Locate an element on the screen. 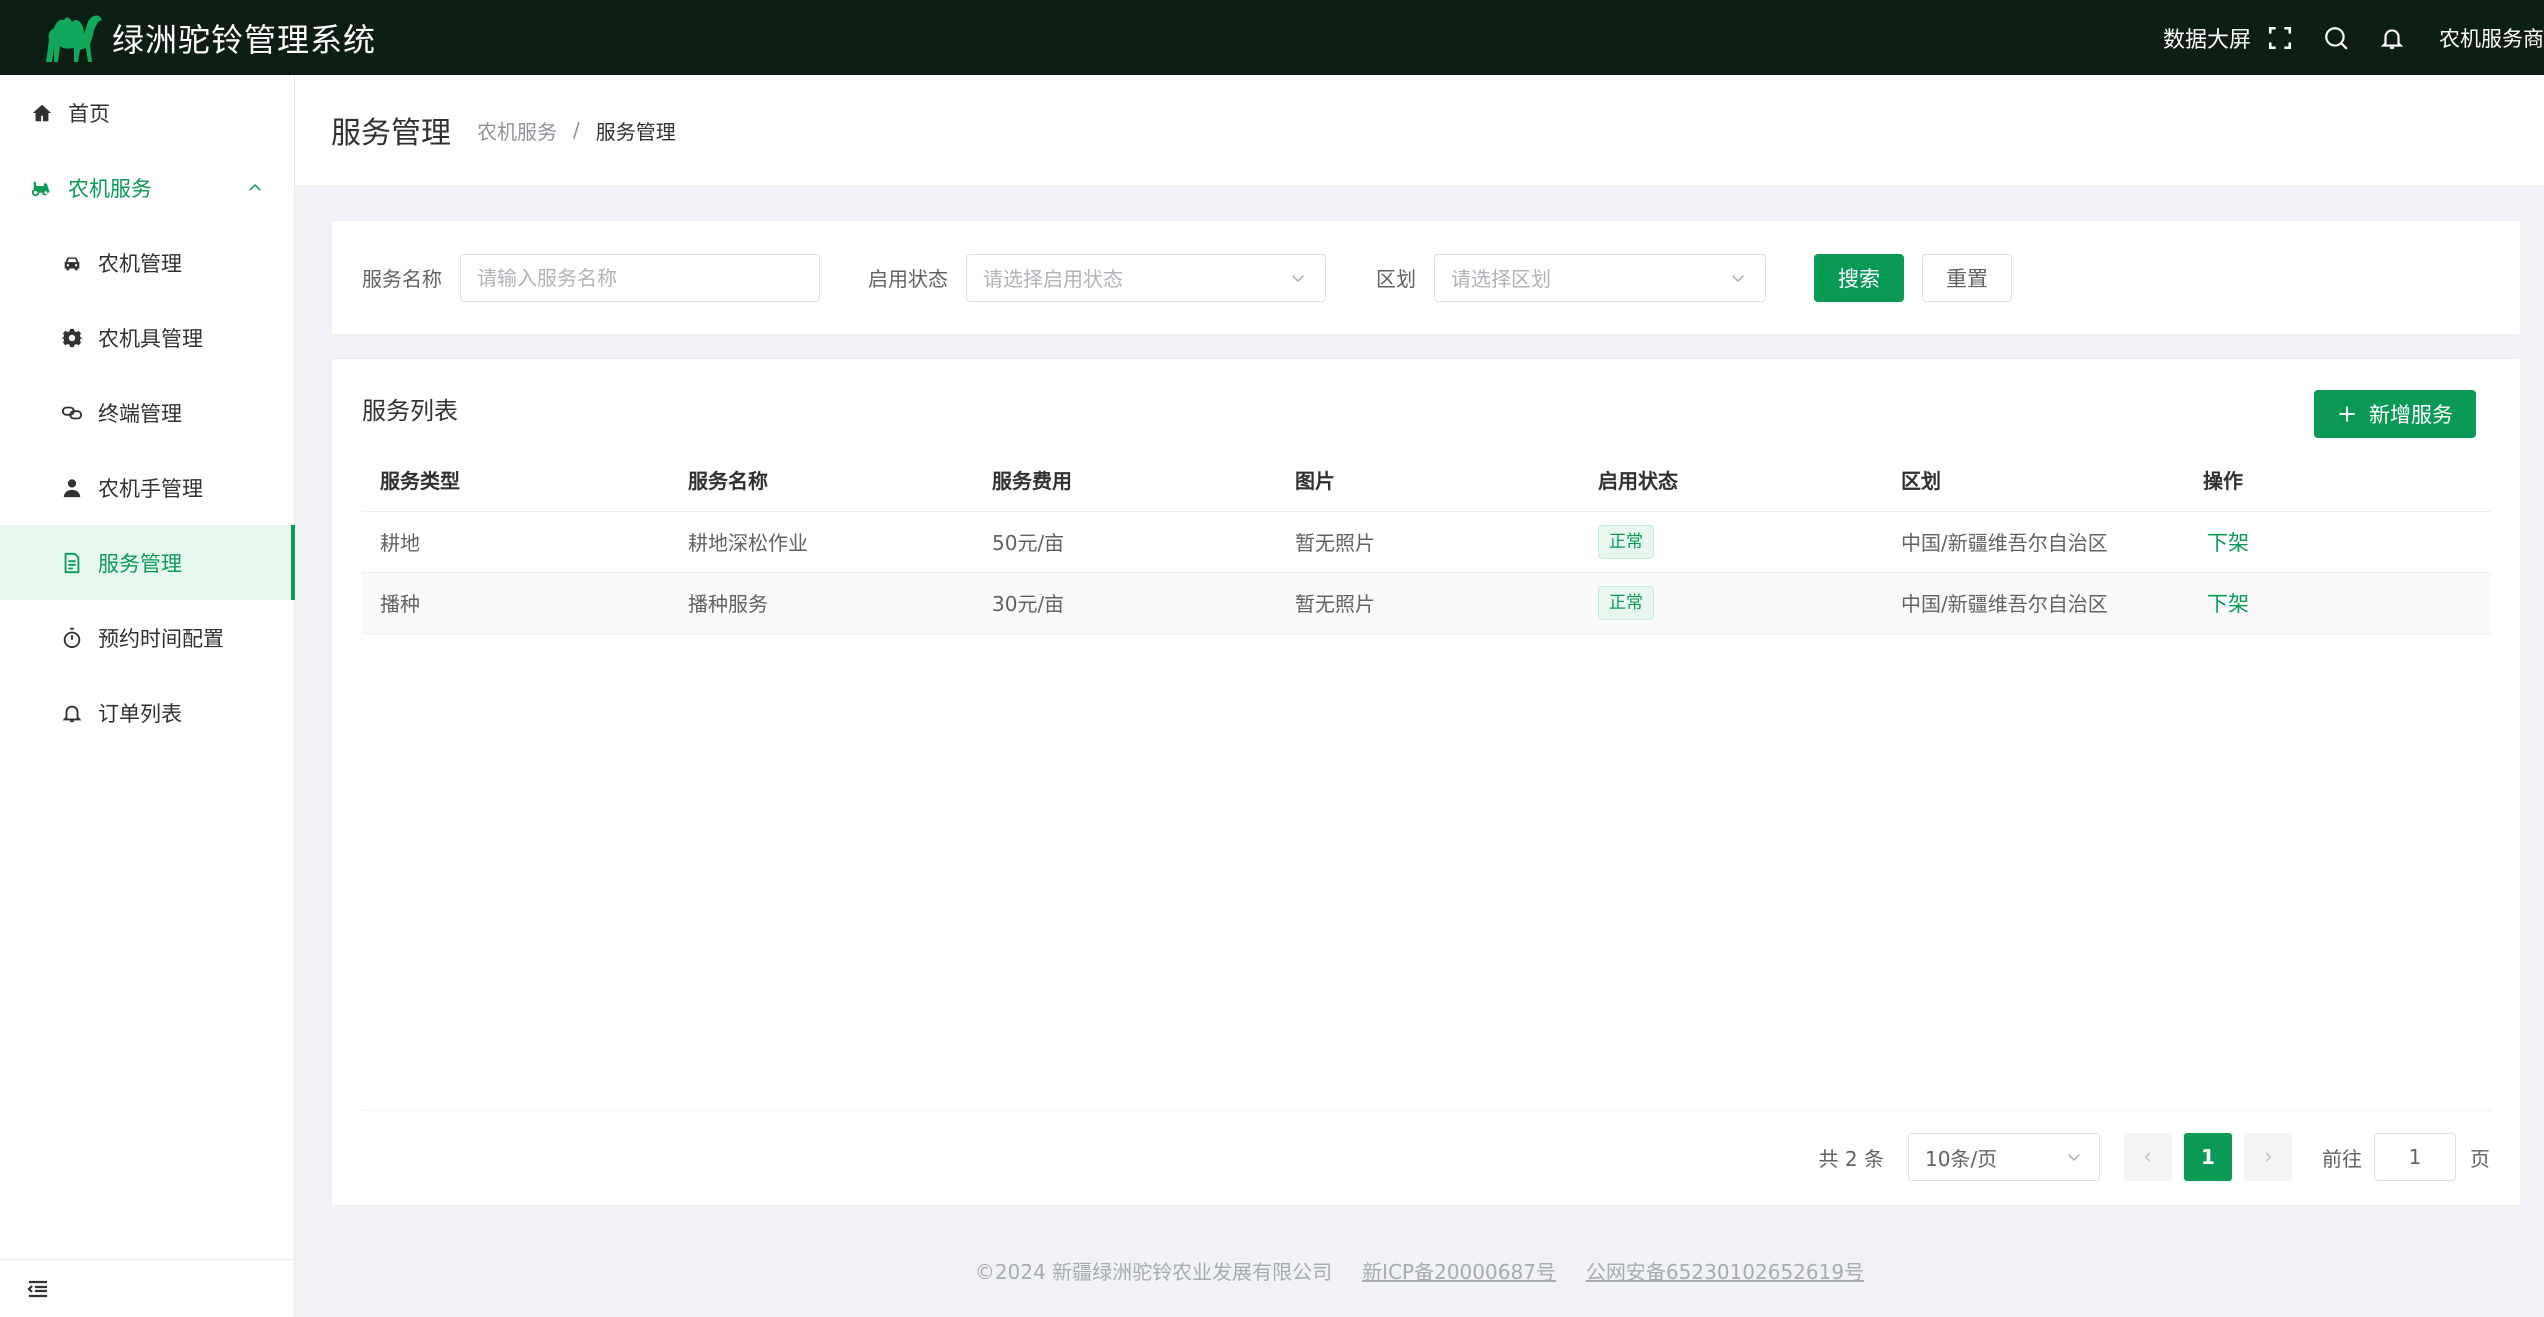 This screenshot has height=1317, width=2544. status-select: 请选择启用状态 is located at coordinates (1146, 277).